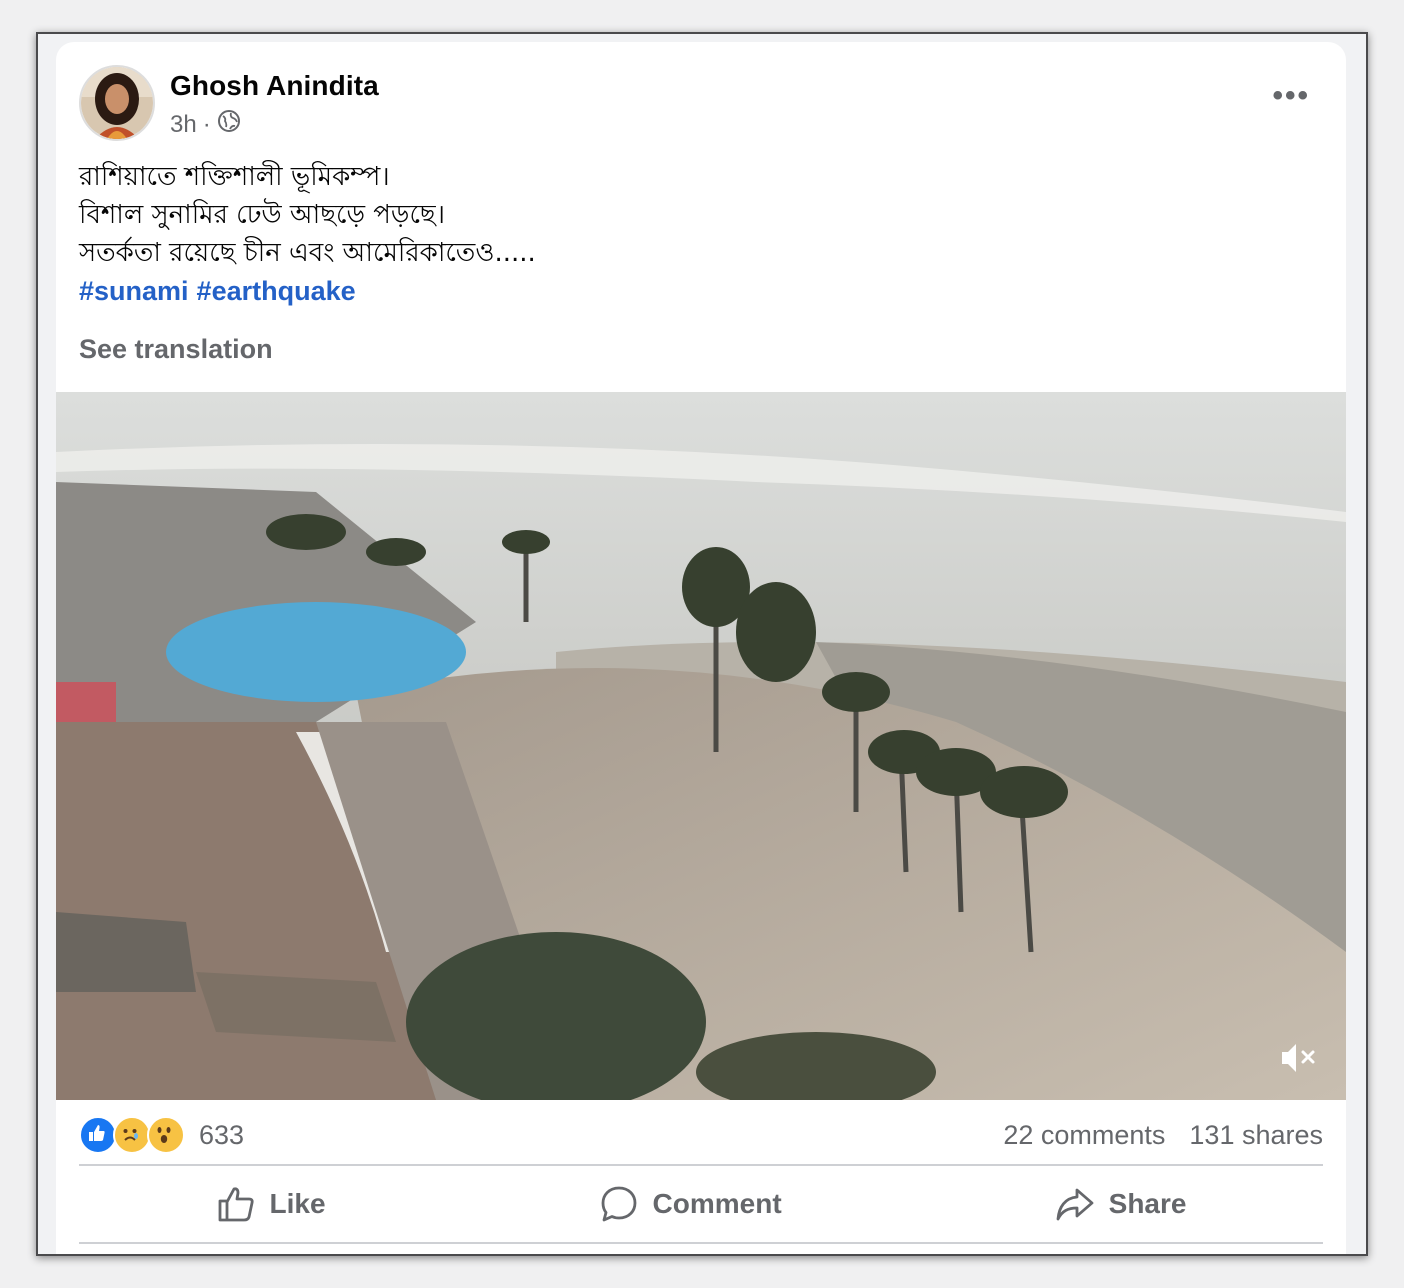  Describe the element at coordinates (183, 125) in the screenshot. I see `post-time: 3h` at that location.